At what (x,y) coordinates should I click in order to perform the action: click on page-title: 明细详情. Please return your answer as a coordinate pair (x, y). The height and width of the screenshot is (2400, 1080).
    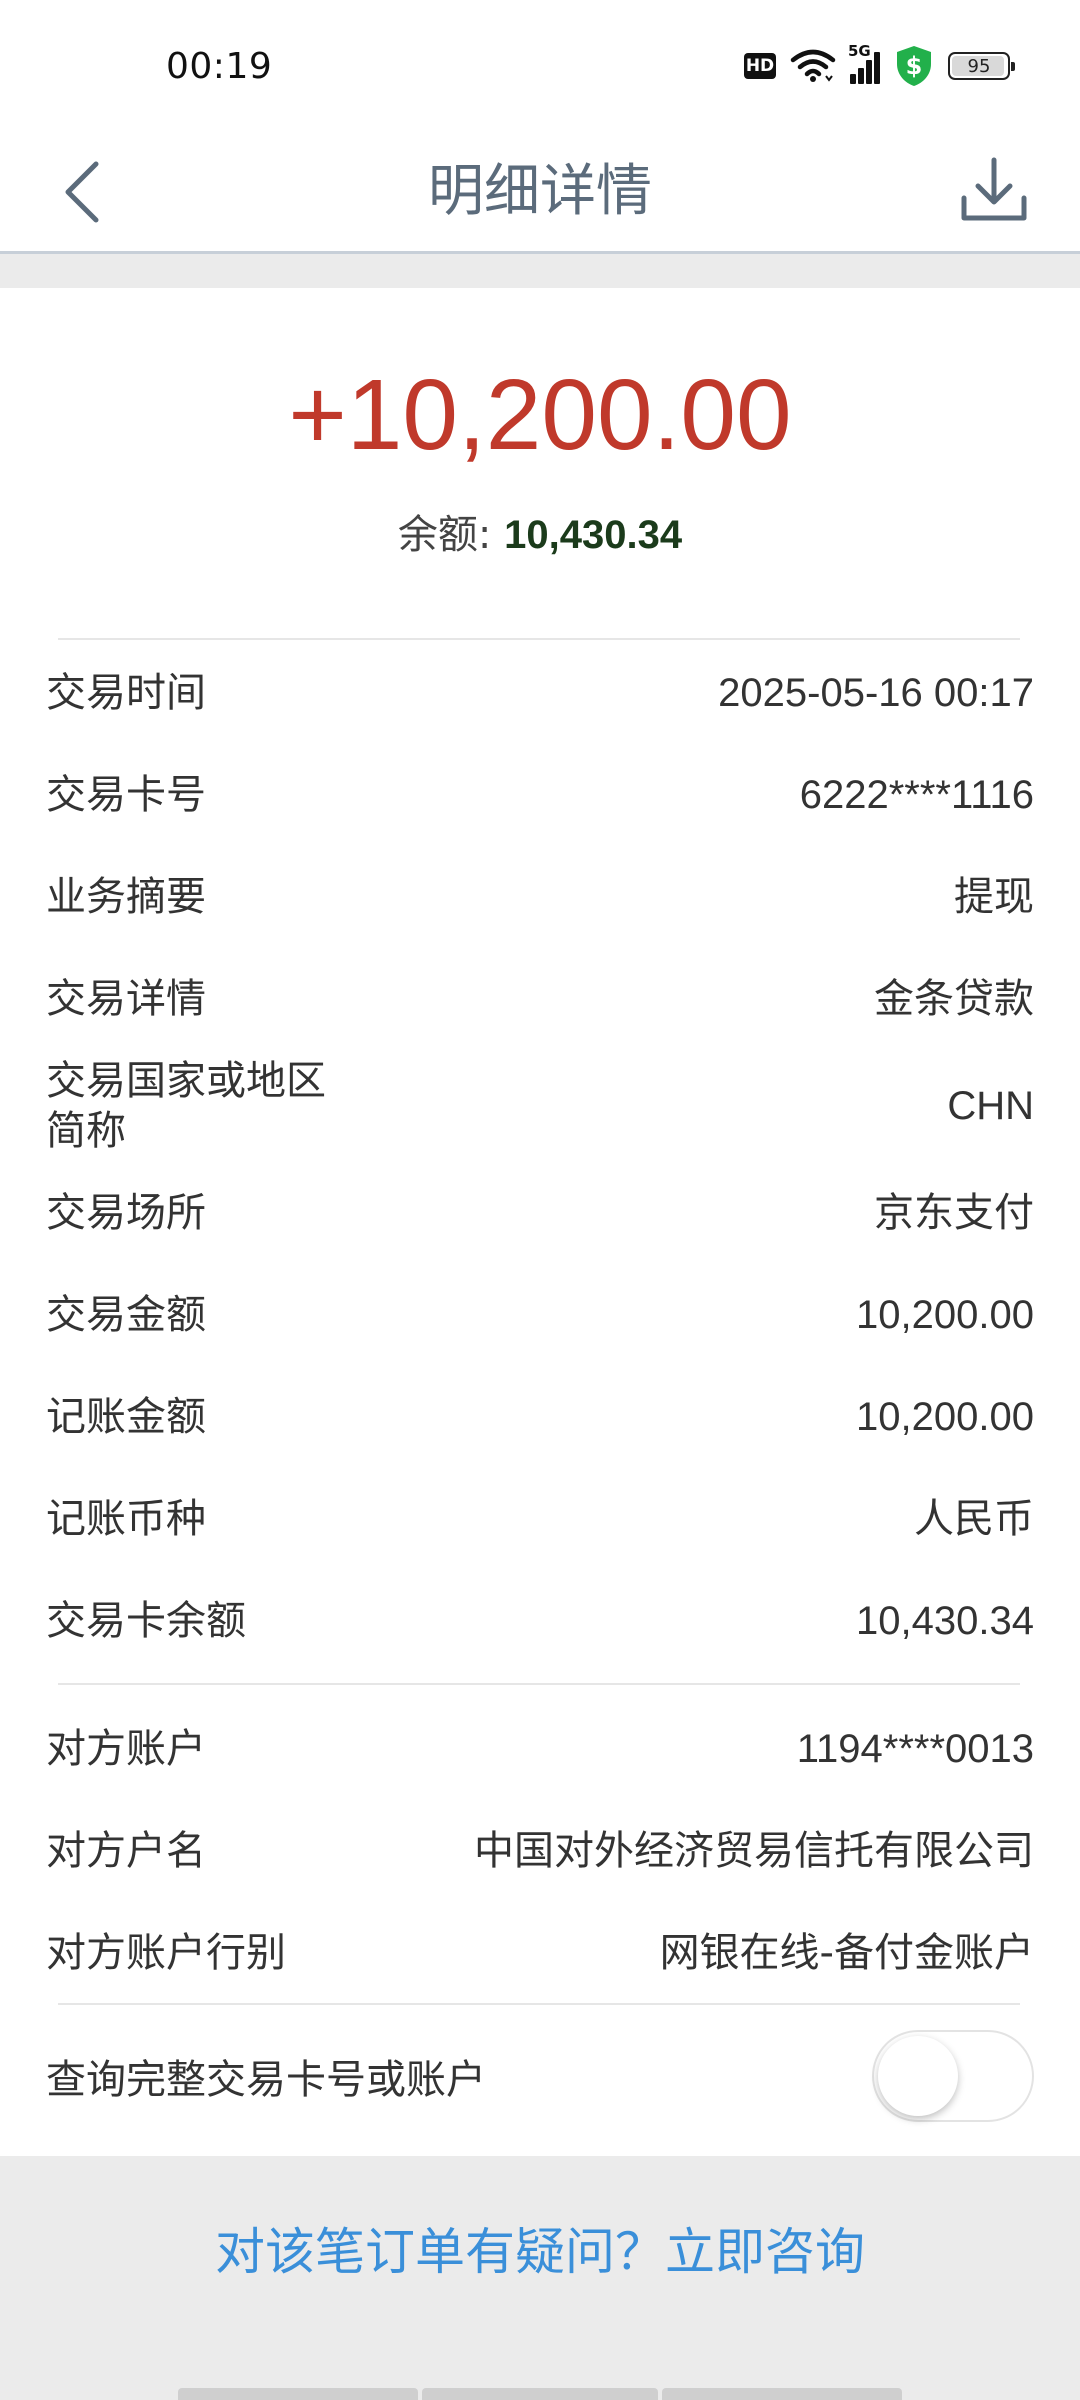
    Looking at the image, I should click on (540, 191).